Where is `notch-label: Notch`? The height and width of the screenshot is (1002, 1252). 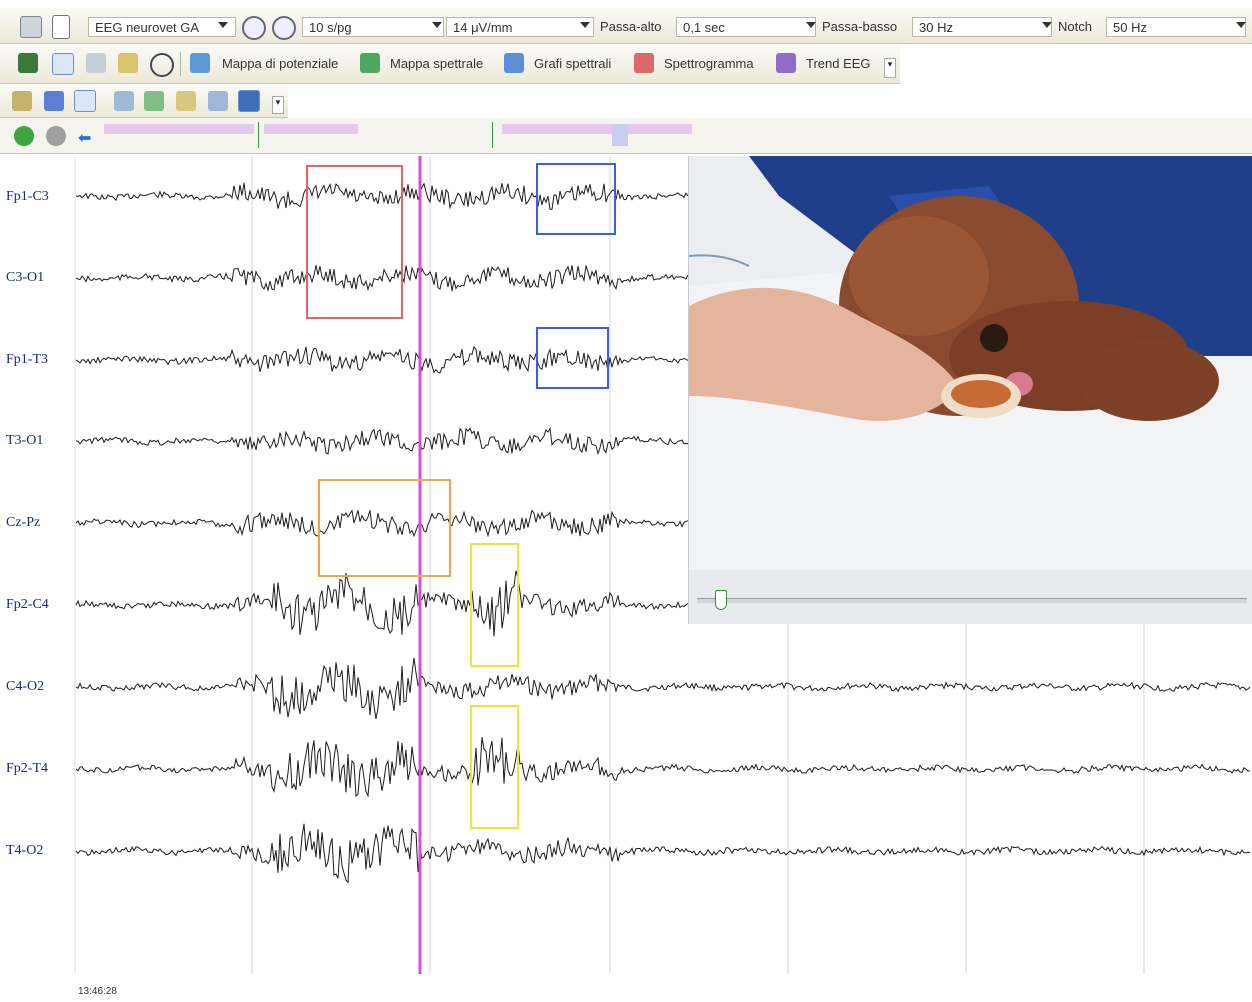
notch-label: Notch is located at coordinates (1075, 26).